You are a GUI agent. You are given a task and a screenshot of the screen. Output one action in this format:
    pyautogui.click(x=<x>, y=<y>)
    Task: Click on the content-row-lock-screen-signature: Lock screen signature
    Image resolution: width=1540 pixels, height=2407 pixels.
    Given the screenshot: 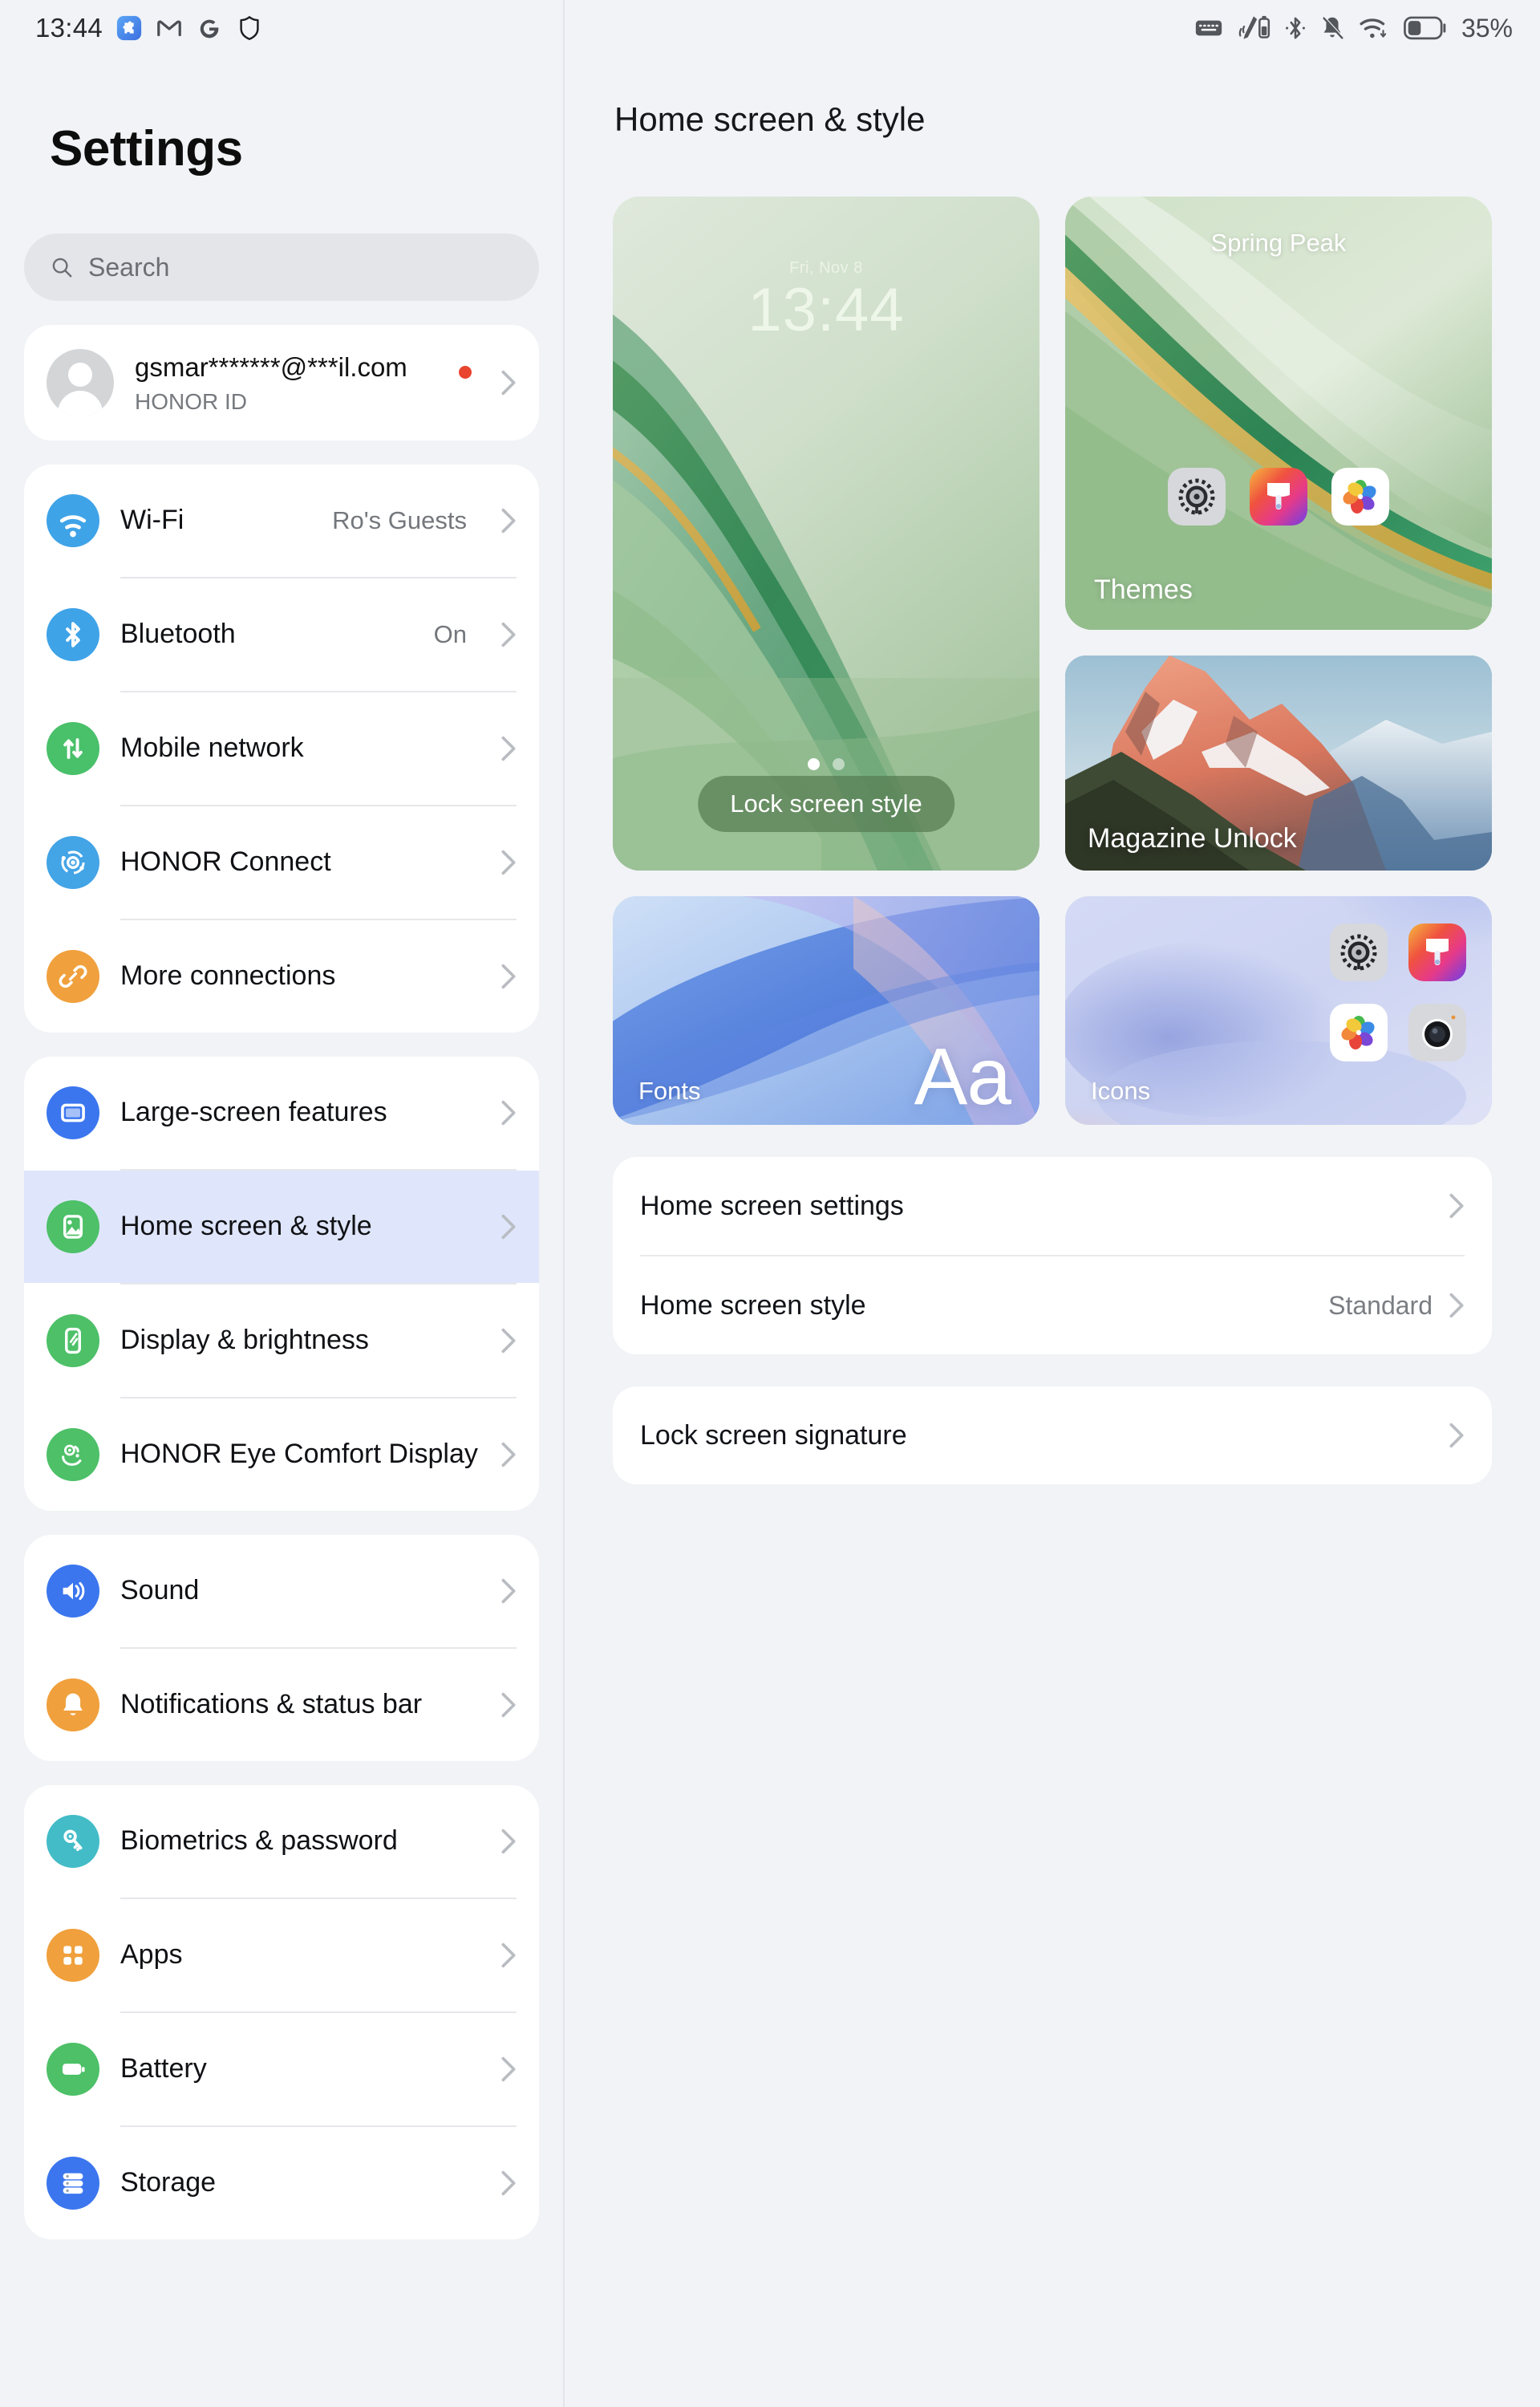 What is the action you would take?
    pyautogui.click(x=1052, y=1435)
    